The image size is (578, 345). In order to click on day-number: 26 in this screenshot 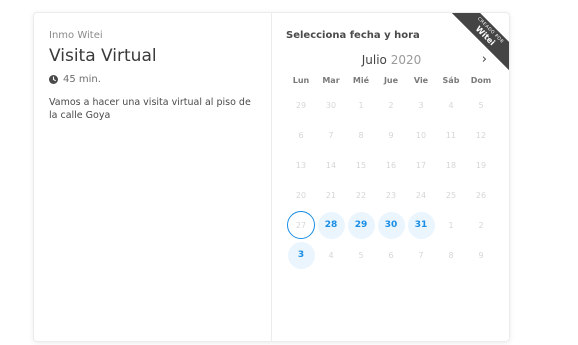, I will do `click(481, 195)`.